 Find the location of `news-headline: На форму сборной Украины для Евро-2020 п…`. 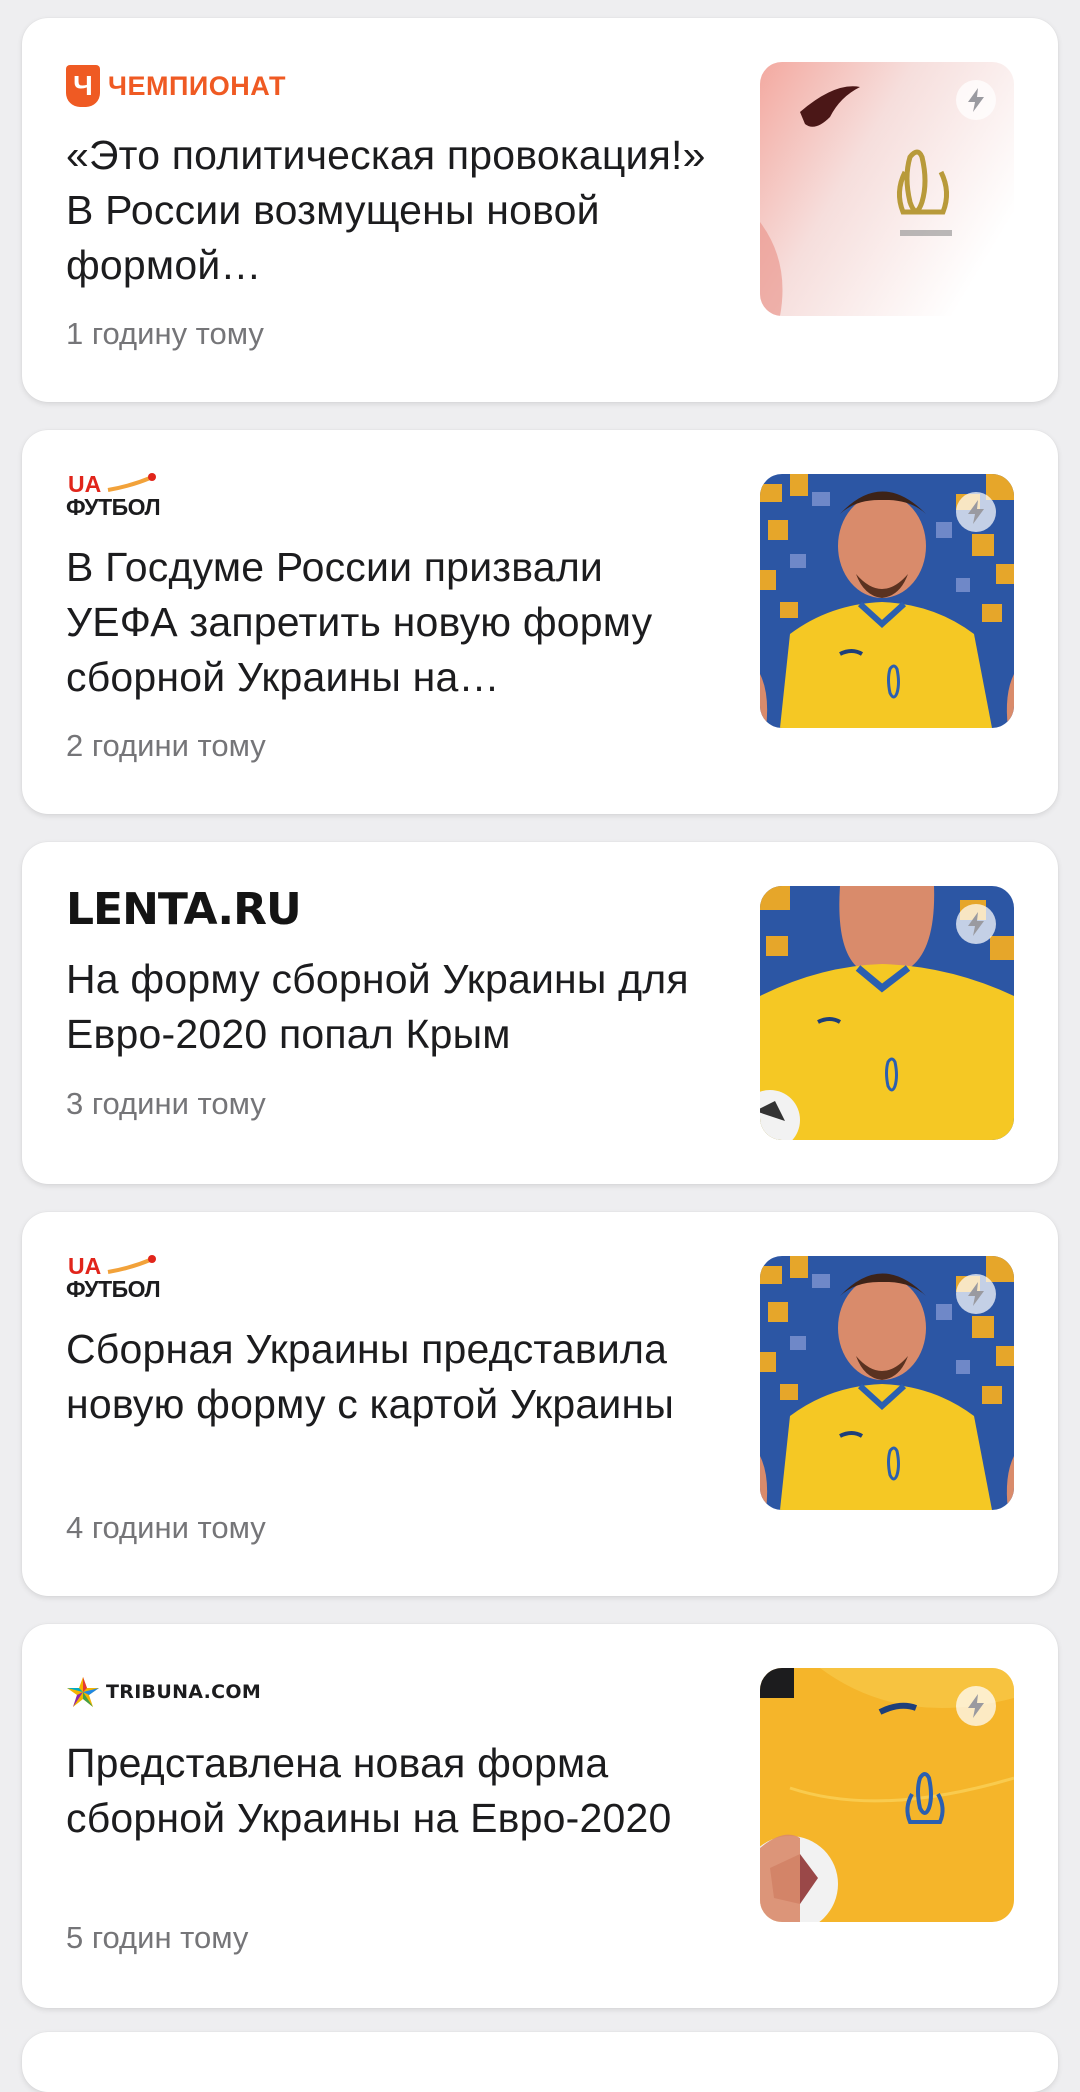

news-headline: На форму сборной Украины для Евро-2020 п… is located at coordinates (396, 1007).